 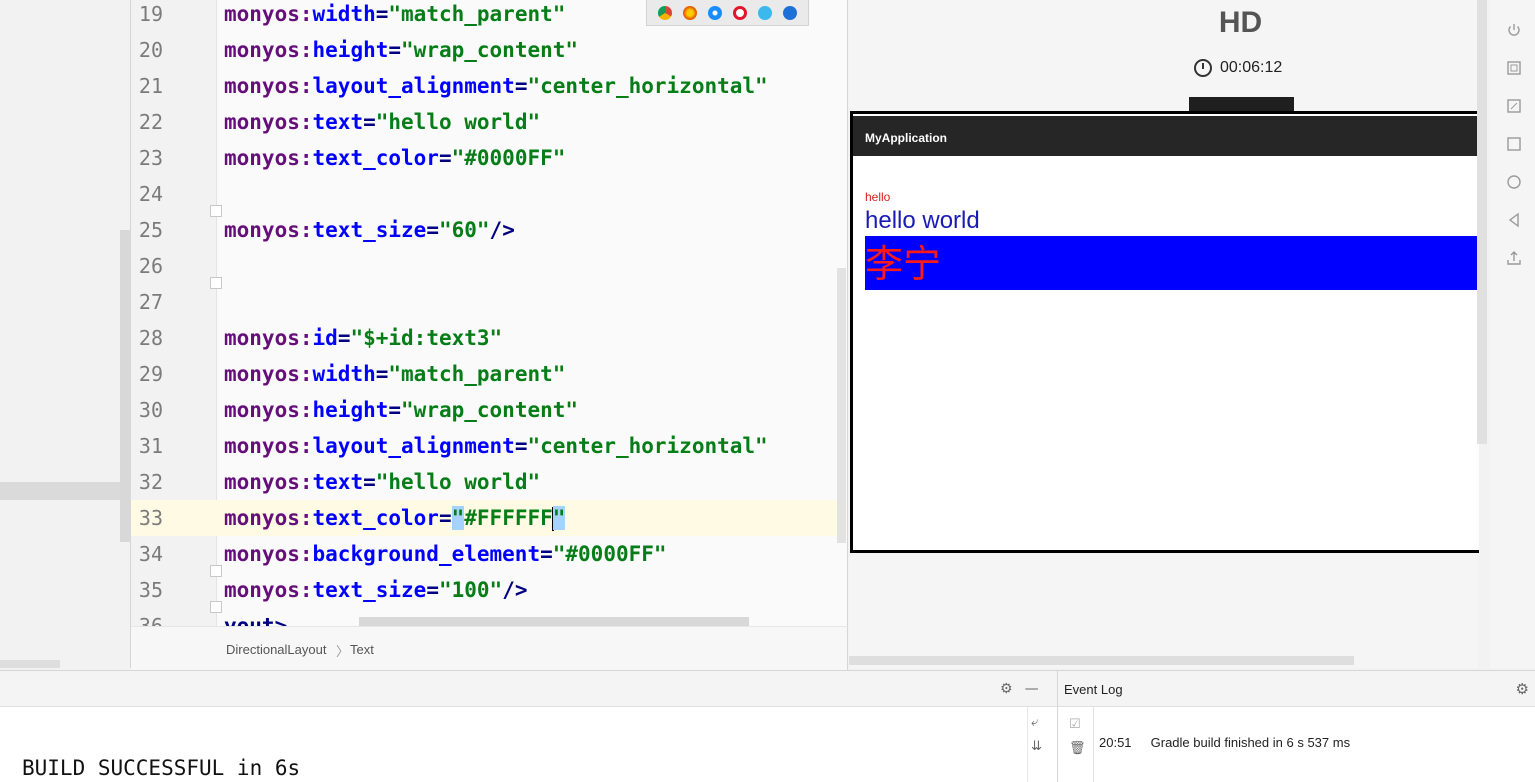 I want to click on safari-icon, so click(x=715, y=12).